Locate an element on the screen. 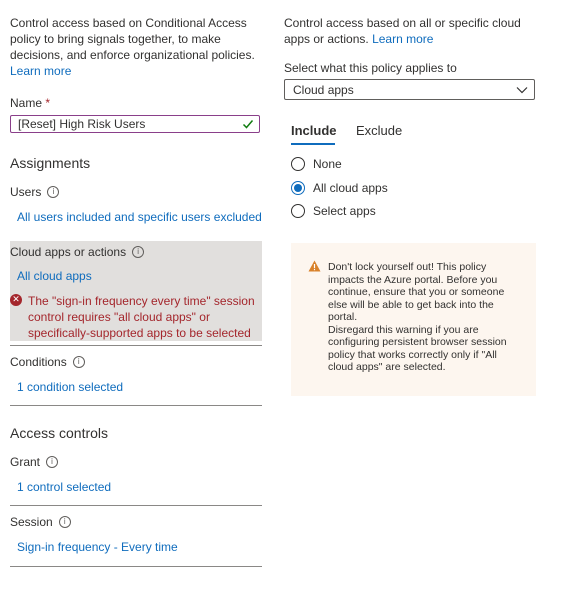 Image resolution: width=587 pixels, height=589 pixels. conditions-label: Conditions i is located at coordinates (47, 362).